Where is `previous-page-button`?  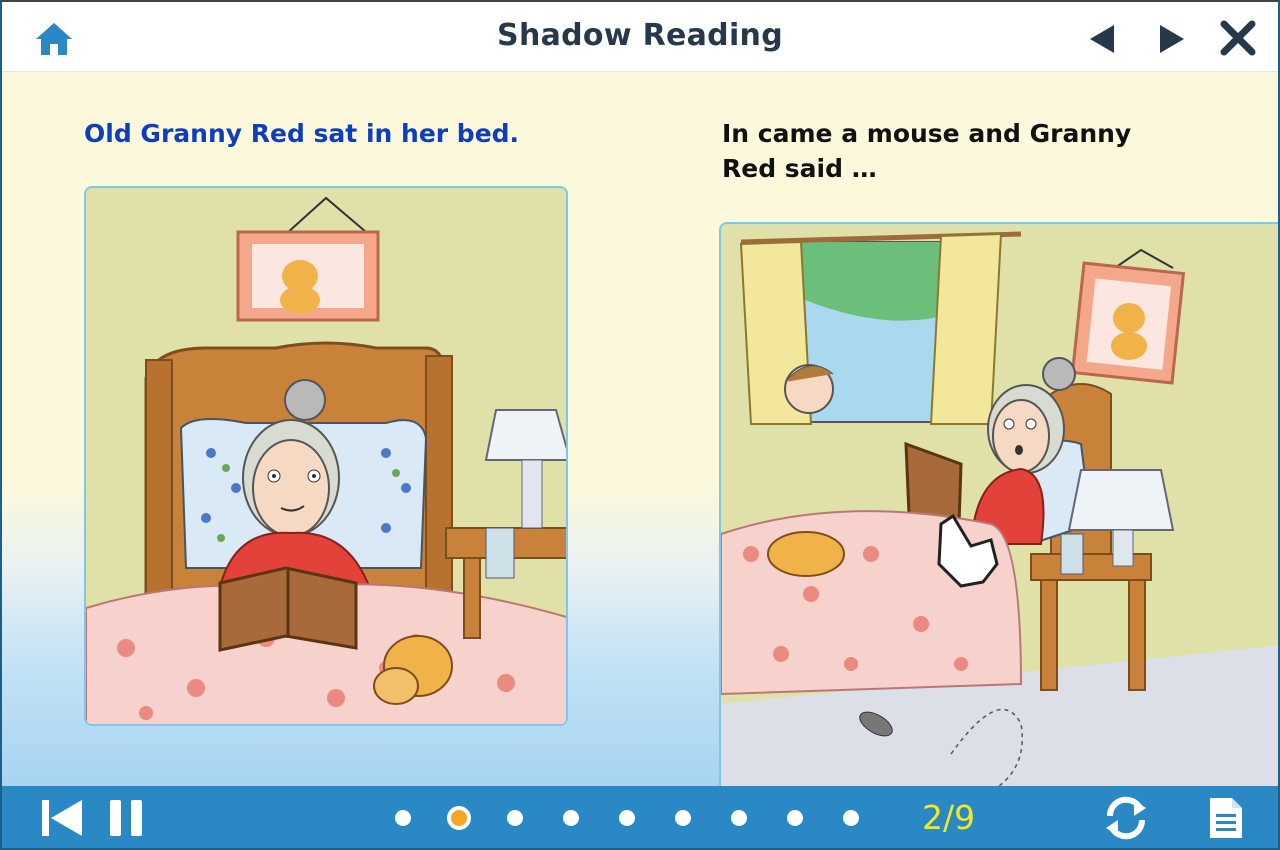
previous-page-button is located at coordinates (1102, 39).